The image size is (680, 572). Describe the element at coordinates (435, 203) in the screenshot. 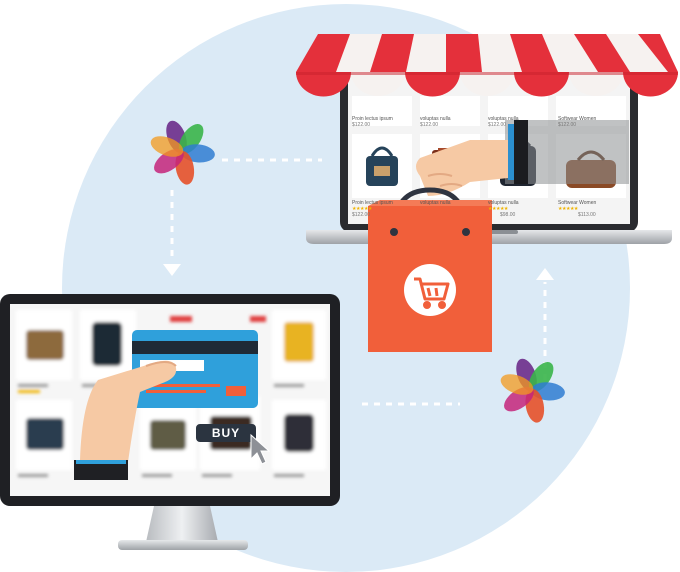

I see `laptop-product-caption: voluptas nulla` at that location.